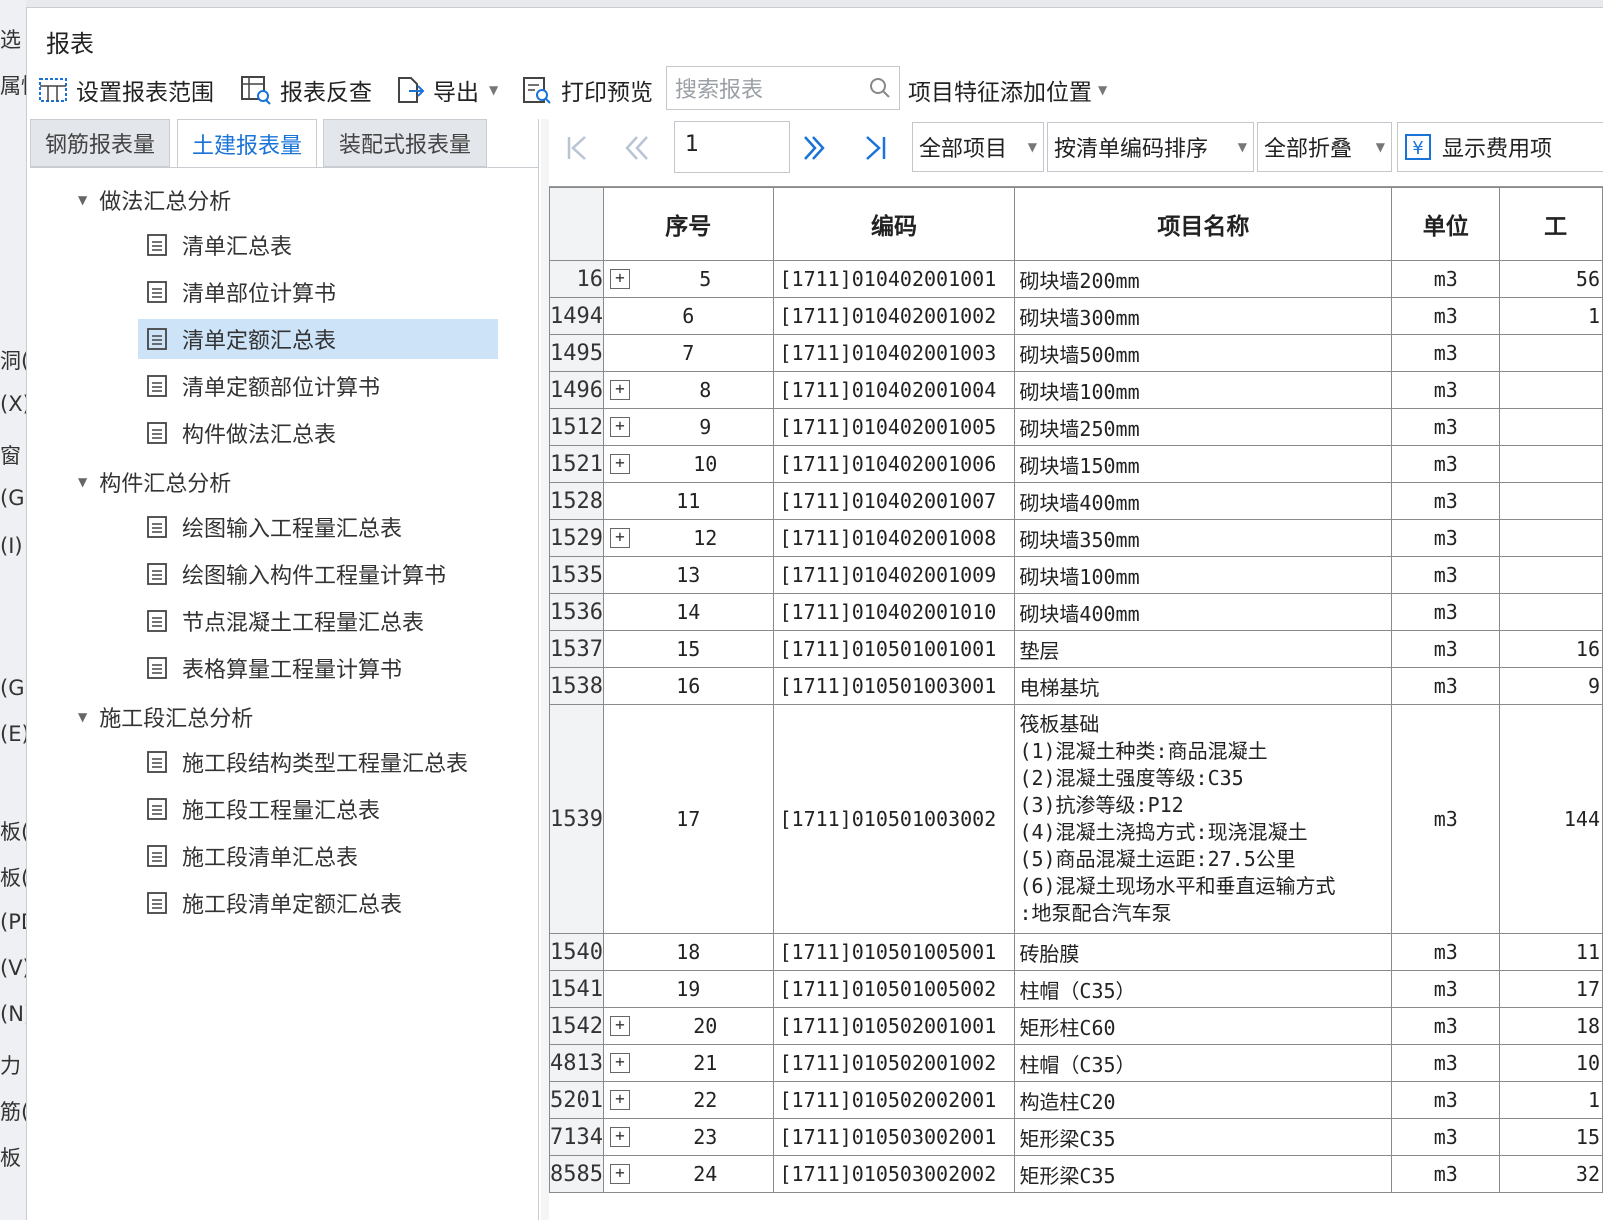  What do you see at coordinates (154, 482) in the screenshot?
I see `tree-group-component-summary: ▼ 构件汇总分析` at bounding box center [154, 482].